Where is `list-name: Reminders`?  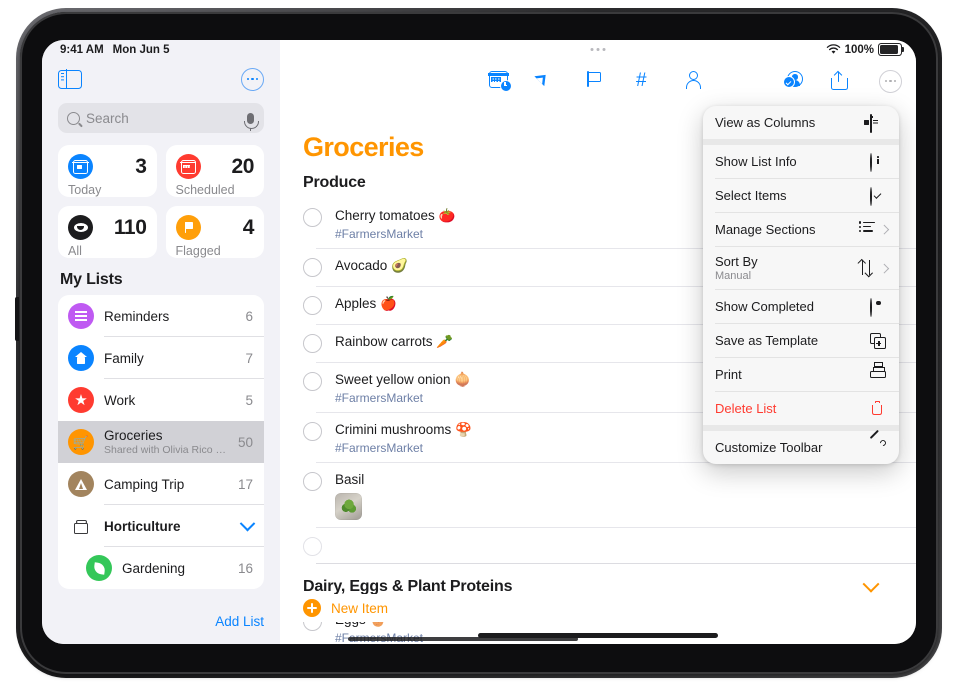
list-name: Reminders is located at coordinates (137, 316).